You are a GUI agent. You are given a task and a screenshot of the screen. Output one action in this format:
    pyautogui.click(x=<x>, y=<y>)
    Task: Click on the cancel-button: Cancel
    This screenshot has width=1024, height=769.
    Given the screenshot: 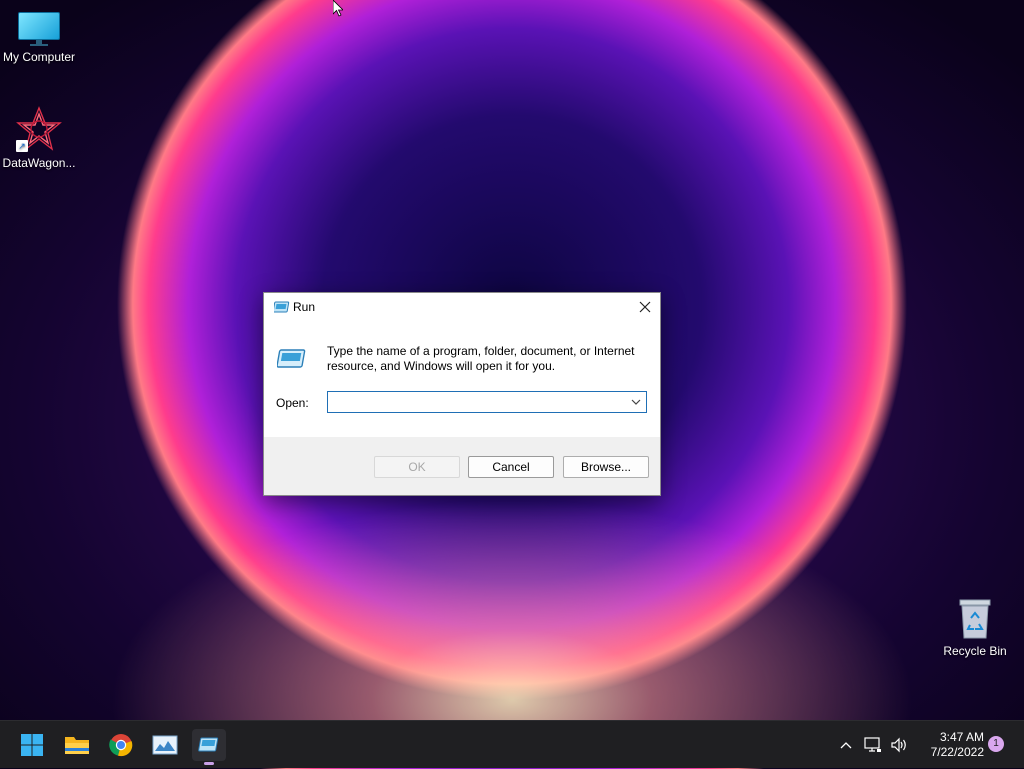 What is the action you would take?
    pyautogui.click(x=511, y=467)
    